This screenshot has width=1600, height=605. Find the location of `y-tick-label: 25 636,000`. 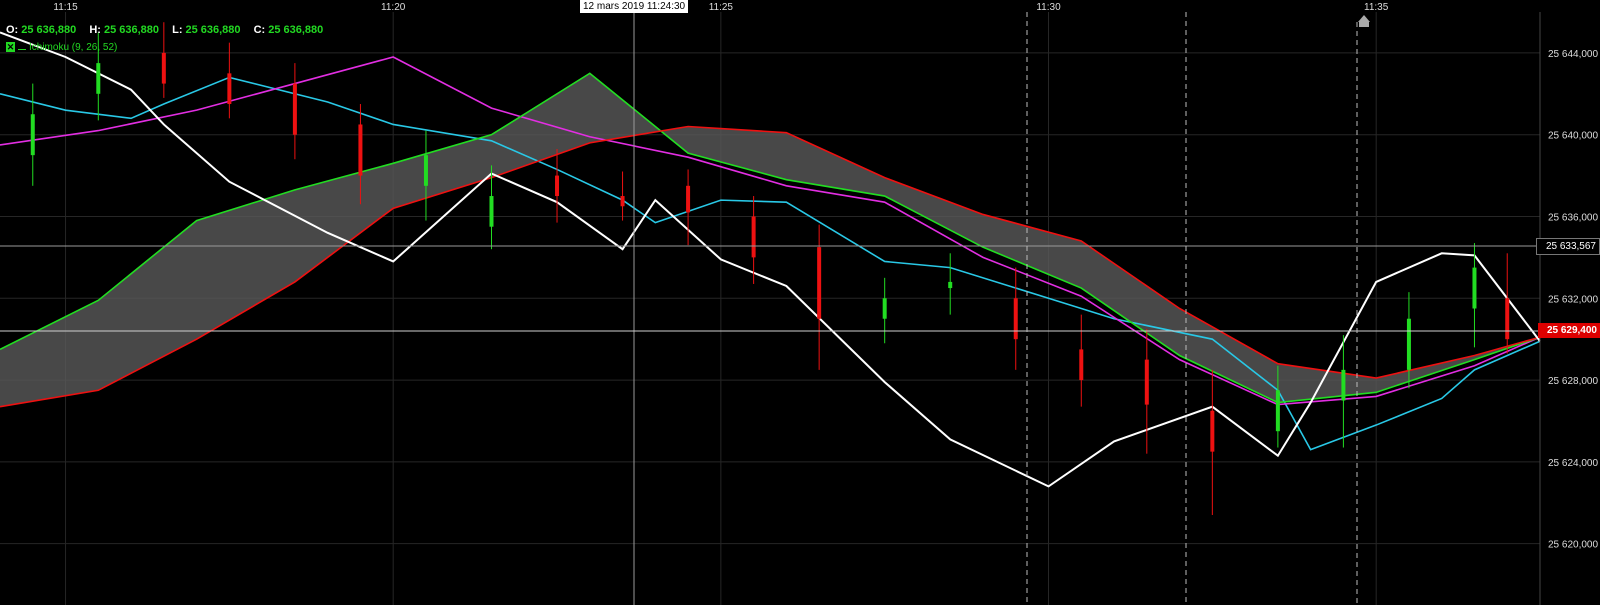

y-tick-label: 25 636,000 is located at coordinates (1573, 217).